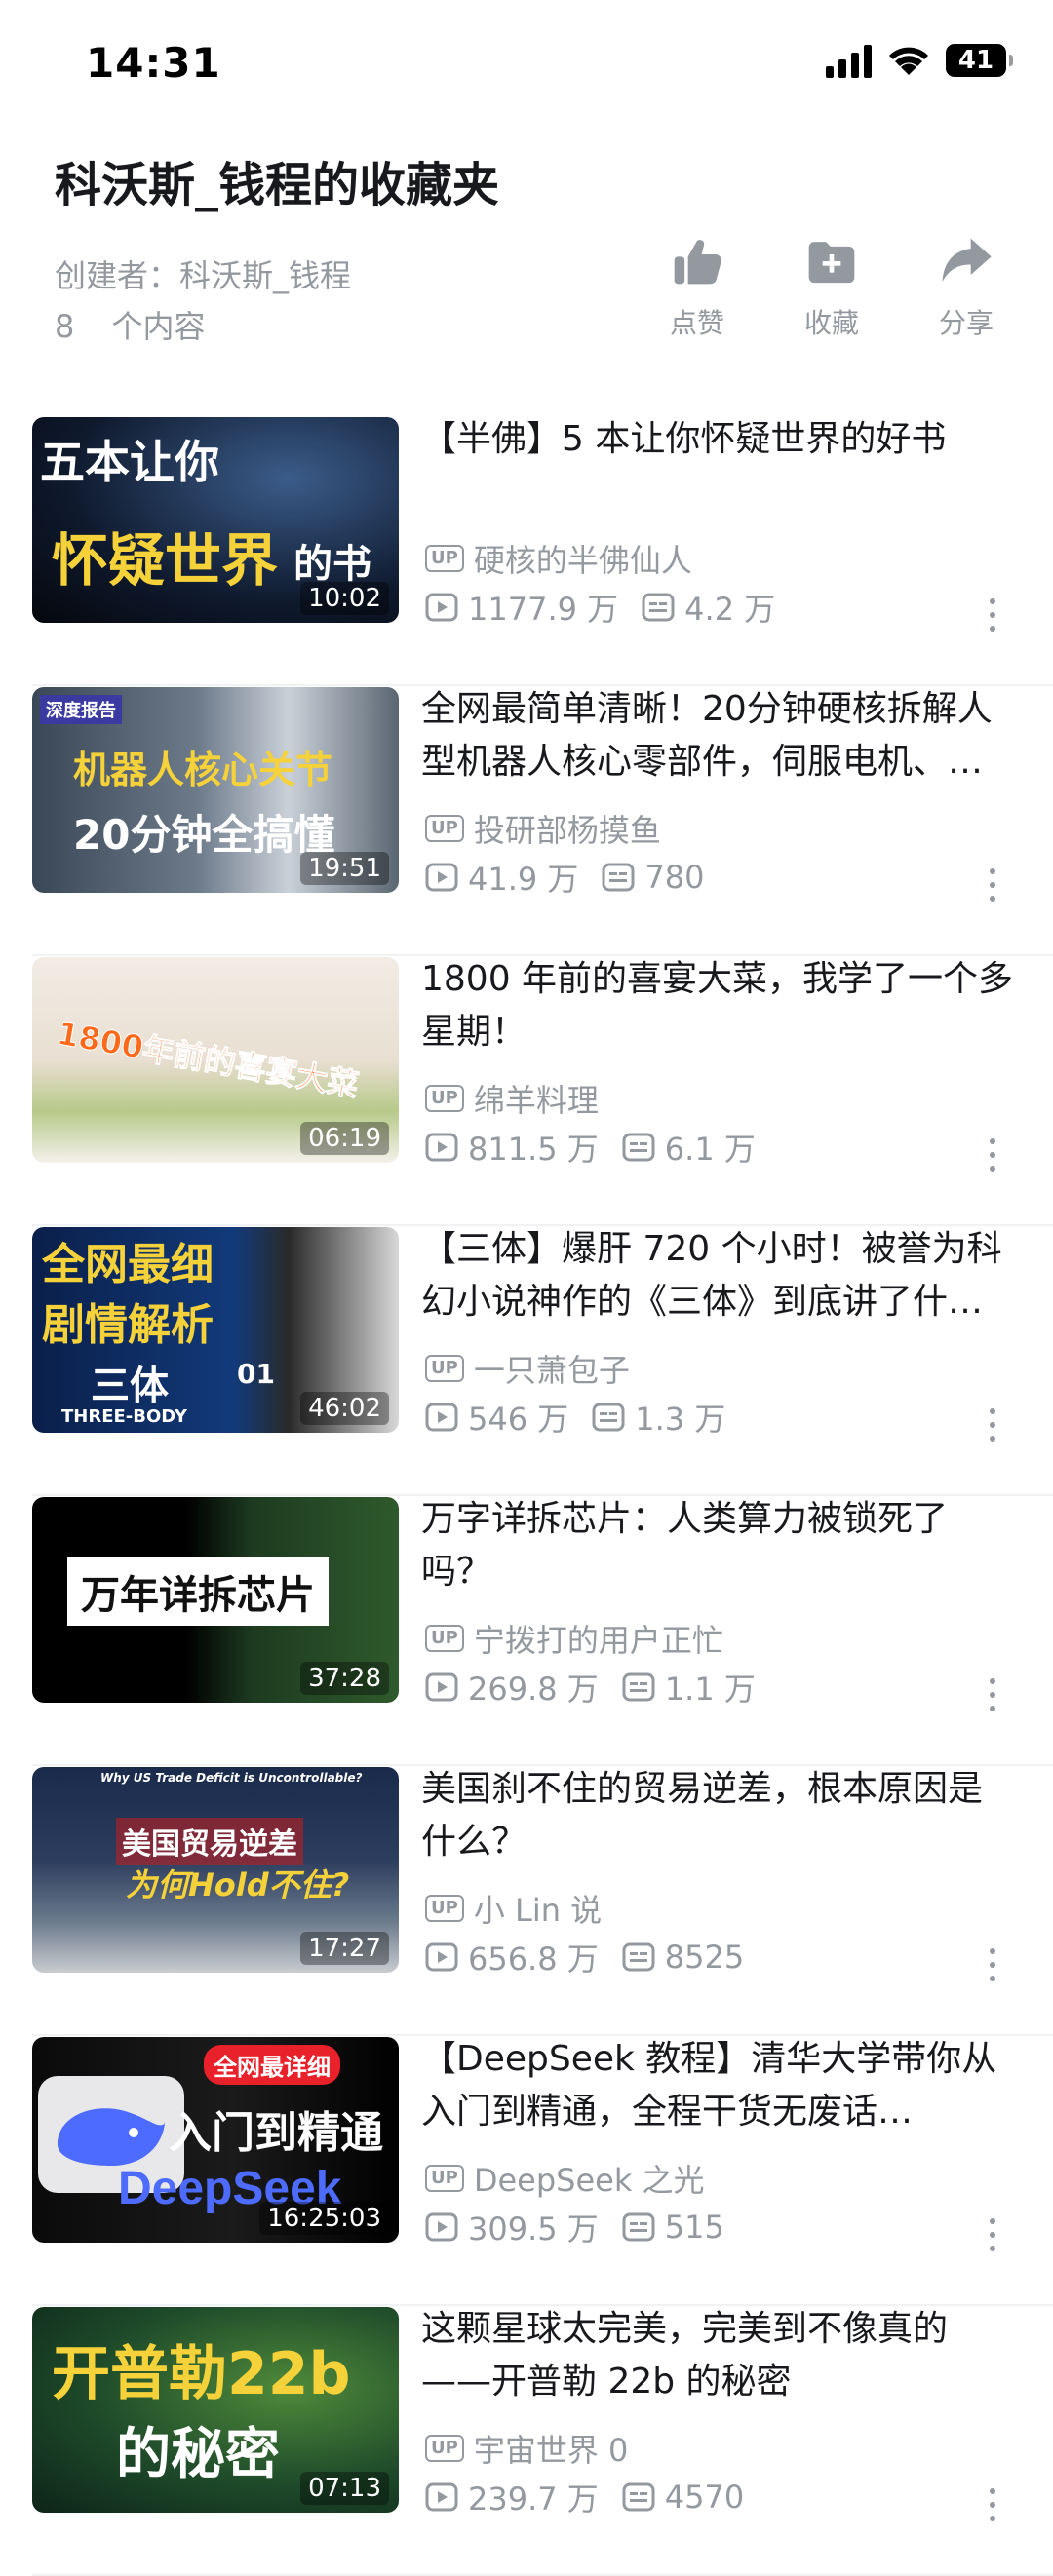 The height and width of the screenshot is (2576, 1053). What do you see at coordinates (598, 1640) in the screenshot?
I see `uploader-name: 宁拨打的用户正忙` at bounding box center [598, 1640].